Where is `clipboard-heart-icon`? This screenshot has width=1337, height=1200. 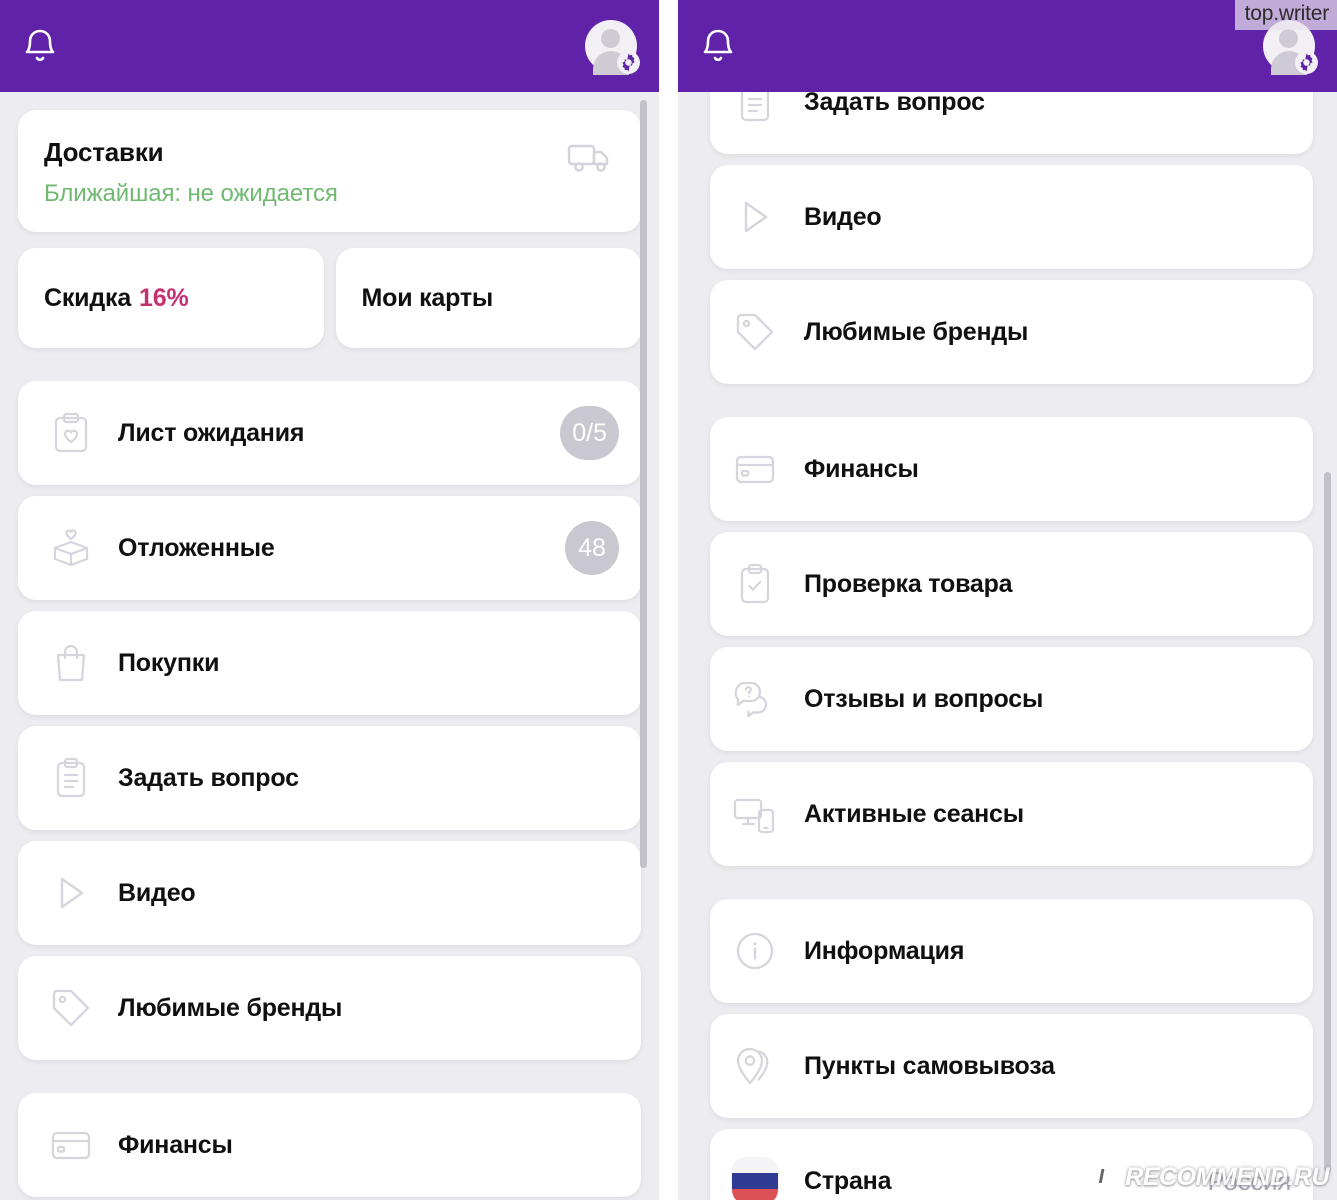 clipboard-heart-icon is located at coordinates (71, 433).